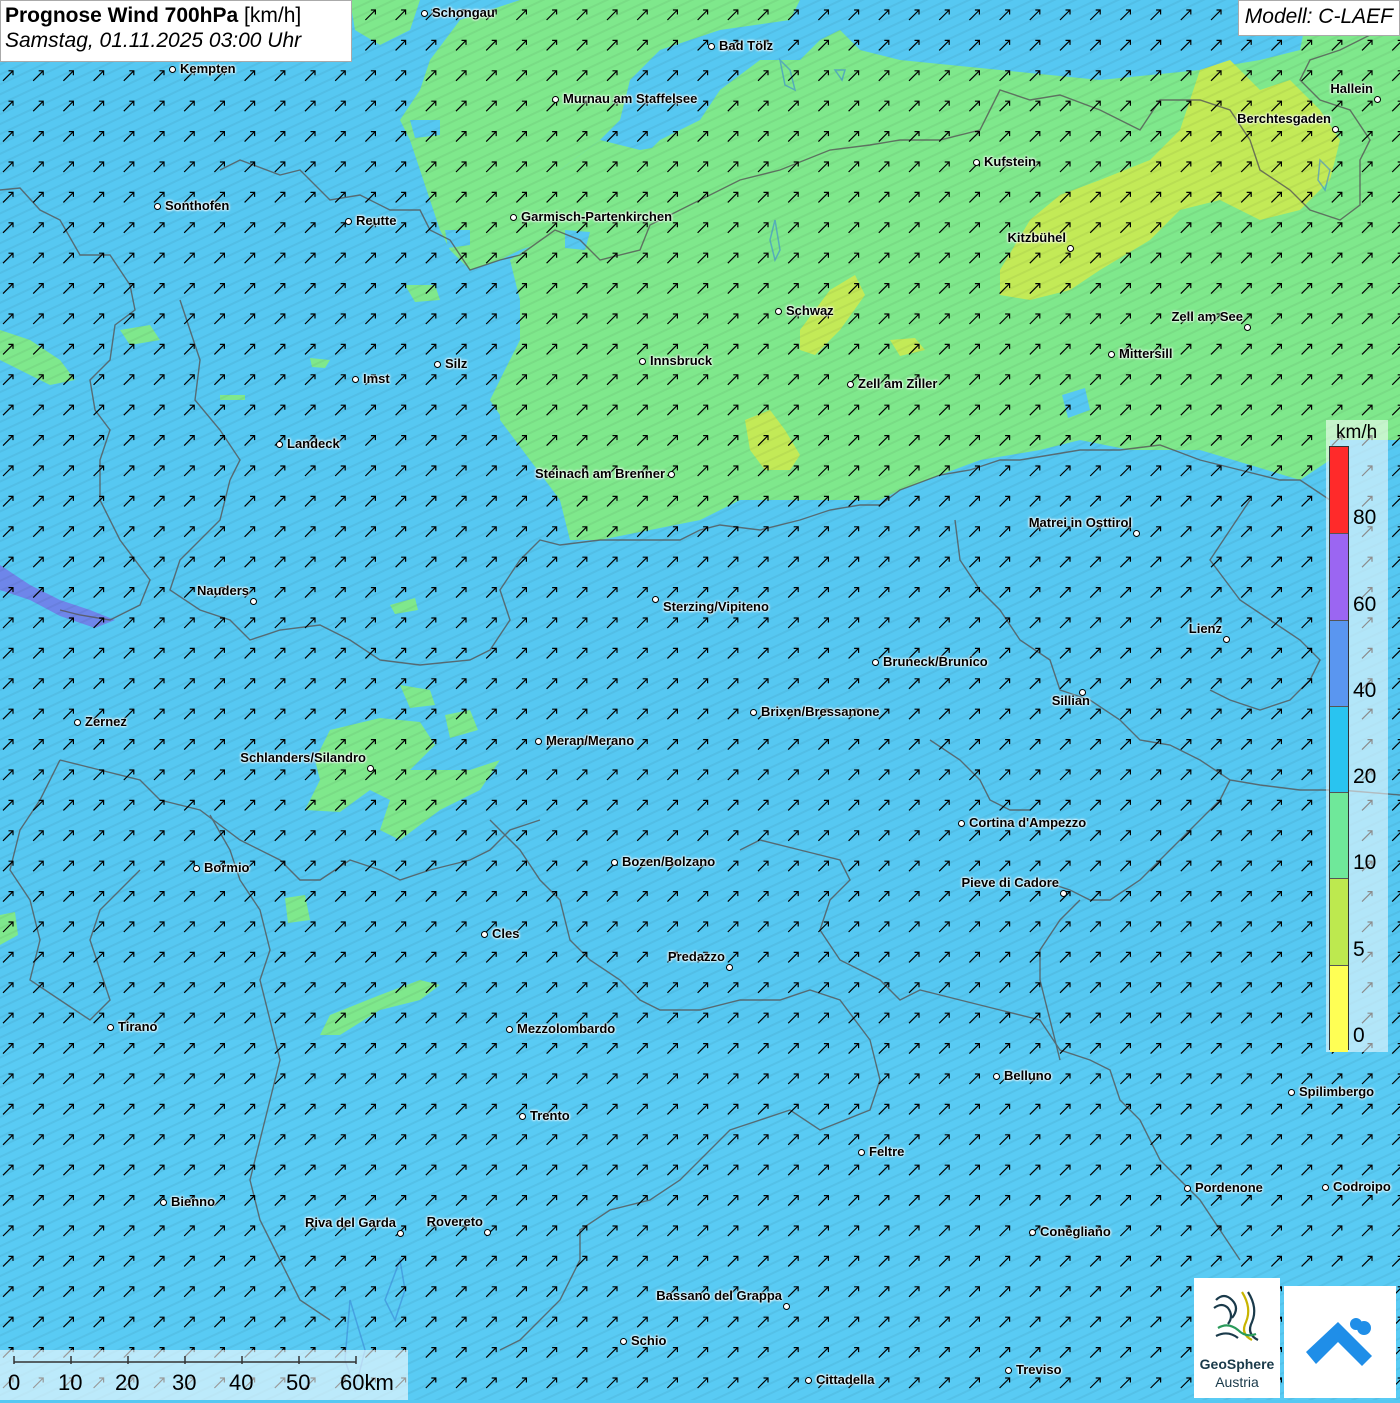  Describe the element at coordinates (1237, 1338) in the screenshot. I see `geosphere-logo: GeoSphere Austria` at that location.